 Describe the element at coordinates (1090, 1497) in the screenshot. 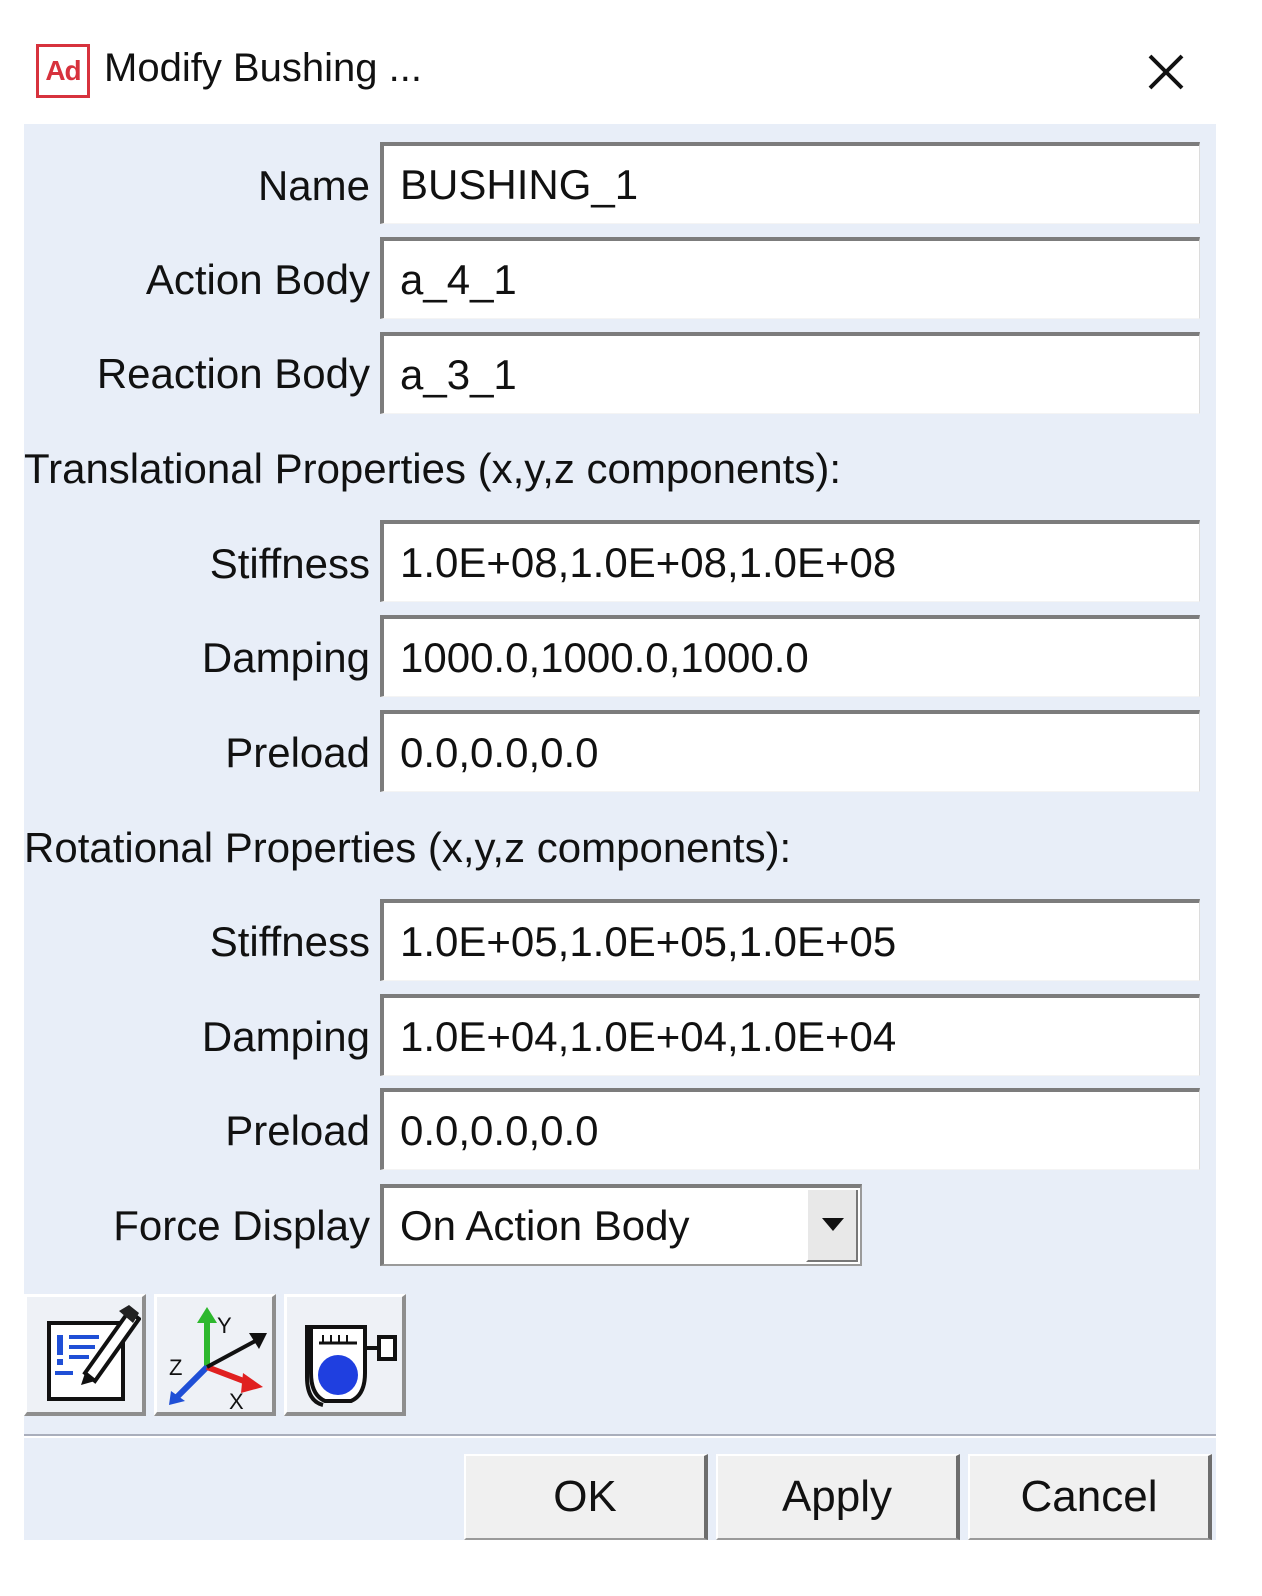

I see `cancel-button: Cancel` at that location.